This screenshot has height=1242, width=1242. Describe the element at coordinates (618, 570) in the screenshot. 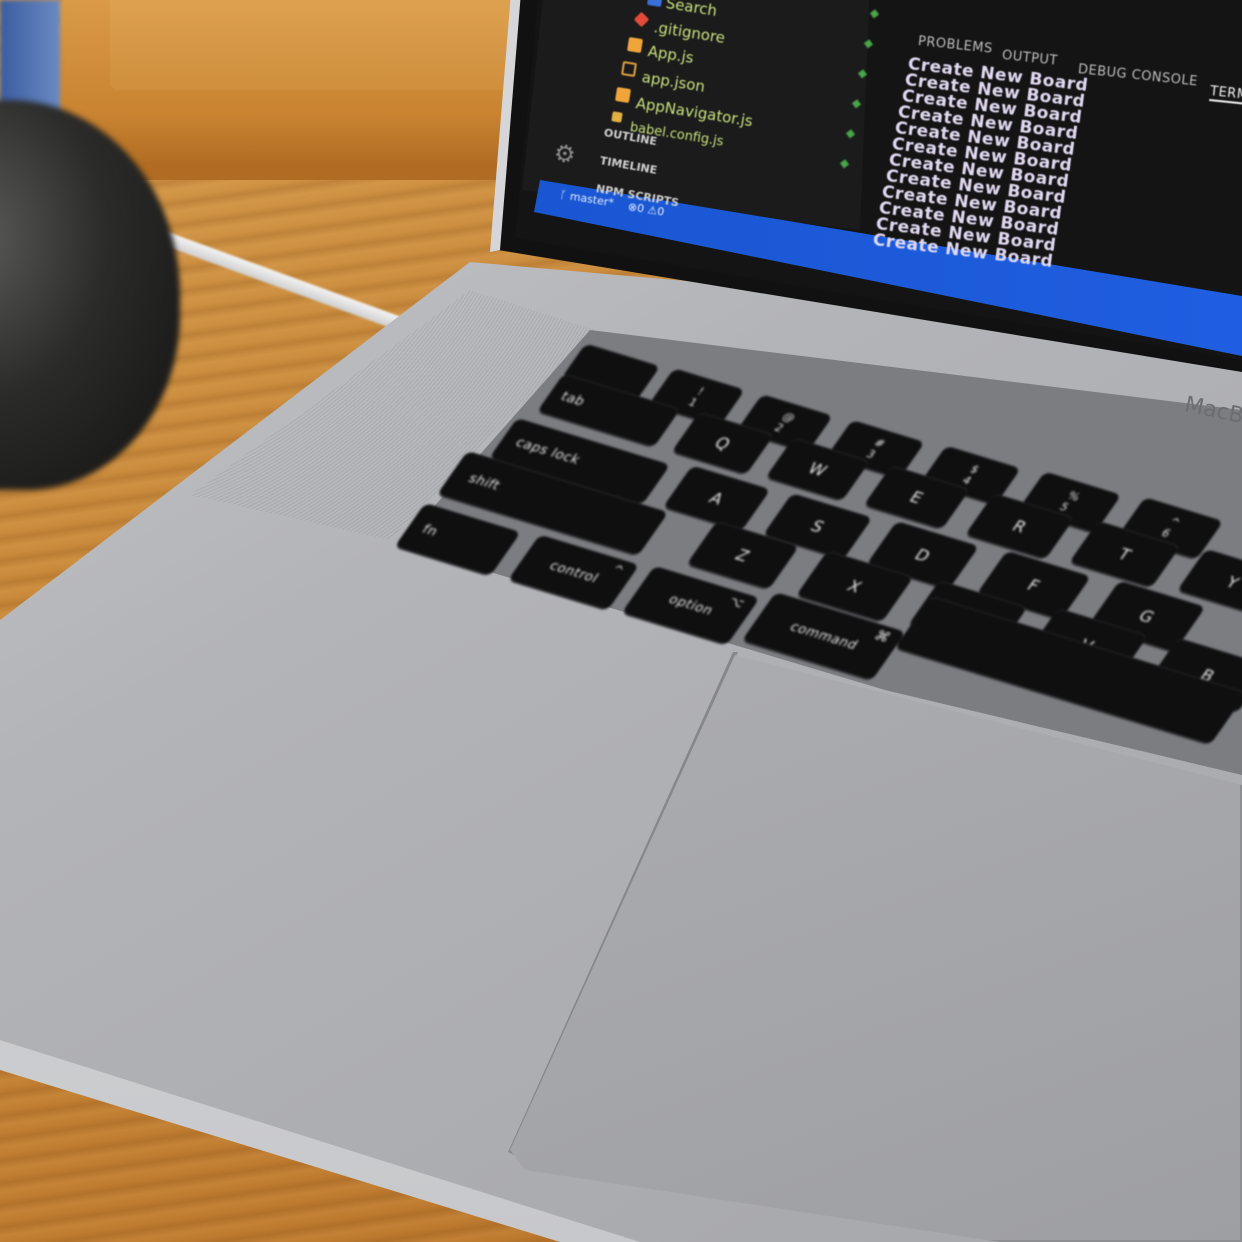

I see `control-glyph-icon: ^` at that location.